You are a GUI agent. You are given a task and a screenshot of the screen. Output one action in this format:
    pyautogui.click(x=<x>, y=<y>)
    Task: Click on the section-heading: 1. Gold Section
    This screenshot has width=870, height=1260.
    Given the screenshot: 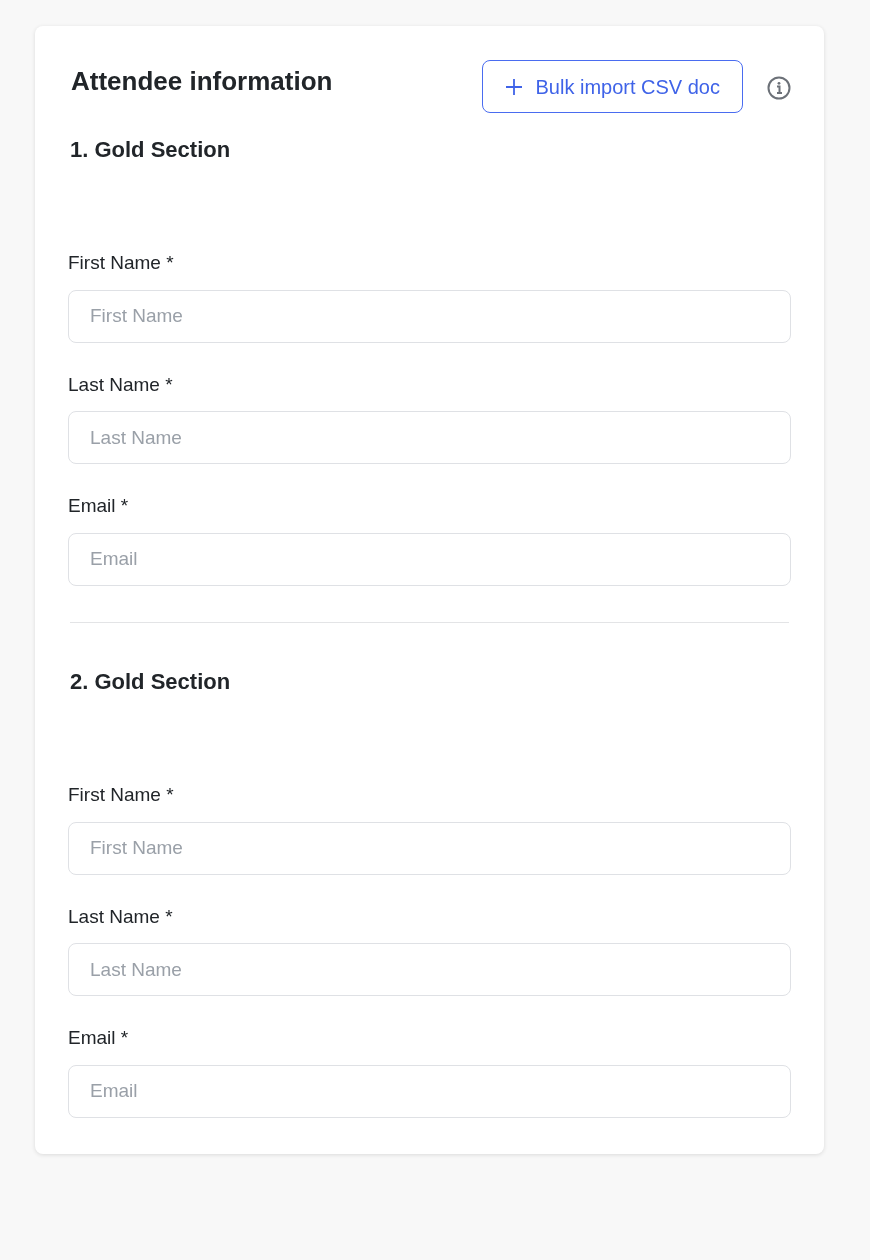 What is the action you would take?
    pyautogui.click(x=150, y=150)
    